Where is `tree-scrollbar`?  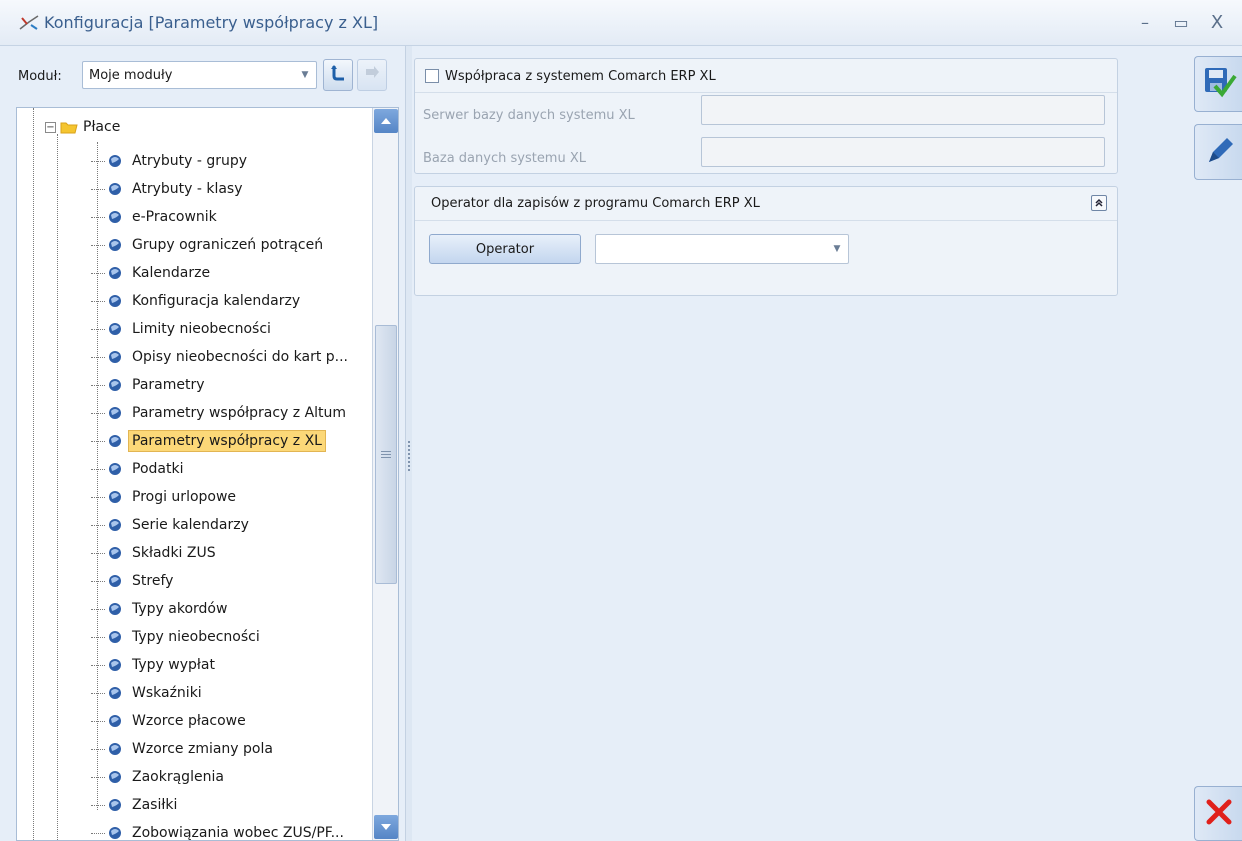 tree-scrollbar is located at coordinates (385, 474).